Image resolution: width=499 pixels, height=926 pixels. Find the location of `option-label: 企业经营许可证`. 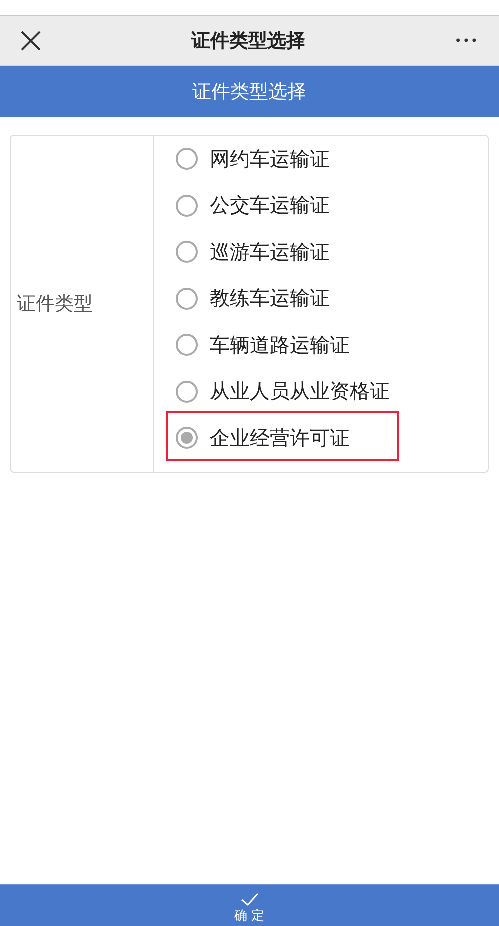

option-label: 企业经营许可证 is located at coordinates (280, 438).